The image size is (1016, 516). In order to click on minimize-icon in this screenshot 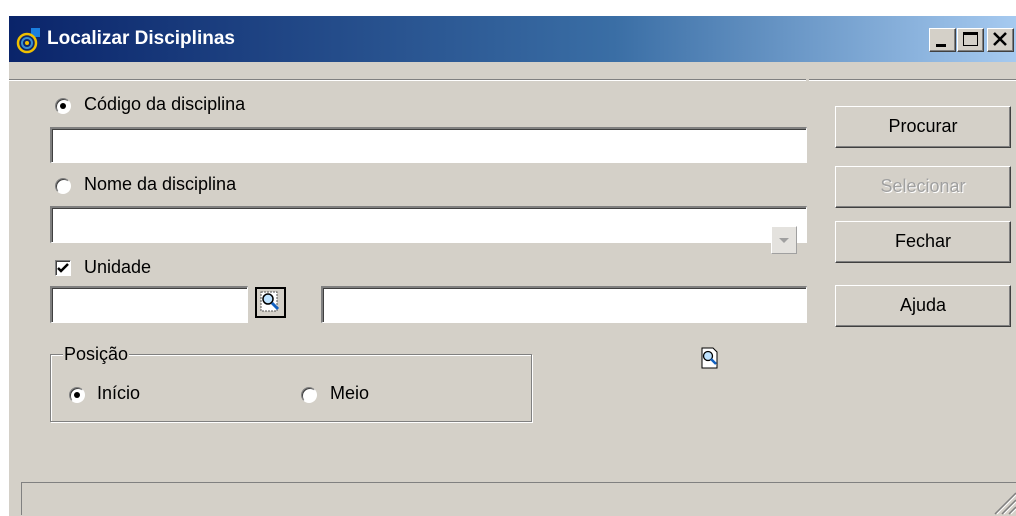, I will do `click(941, 45)`.